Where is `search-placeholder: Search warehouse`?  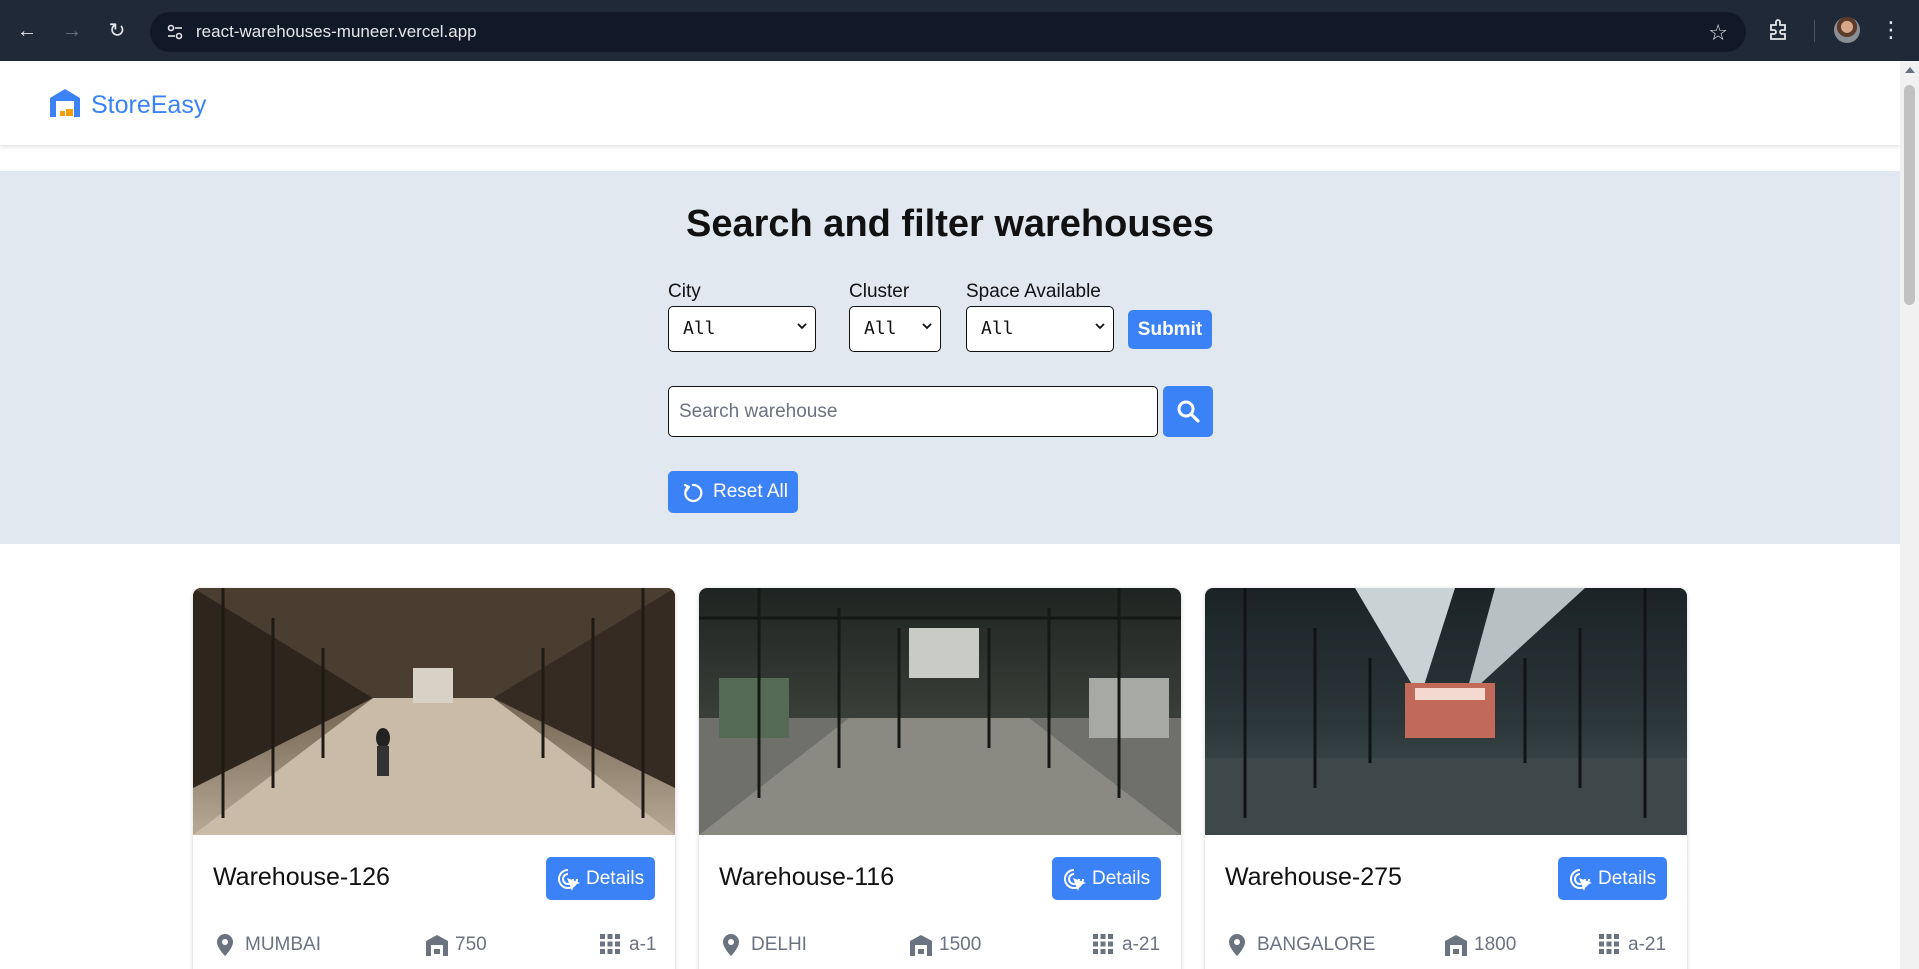 search-placeholder: Search warehouse is located at coordinates (758, 411).